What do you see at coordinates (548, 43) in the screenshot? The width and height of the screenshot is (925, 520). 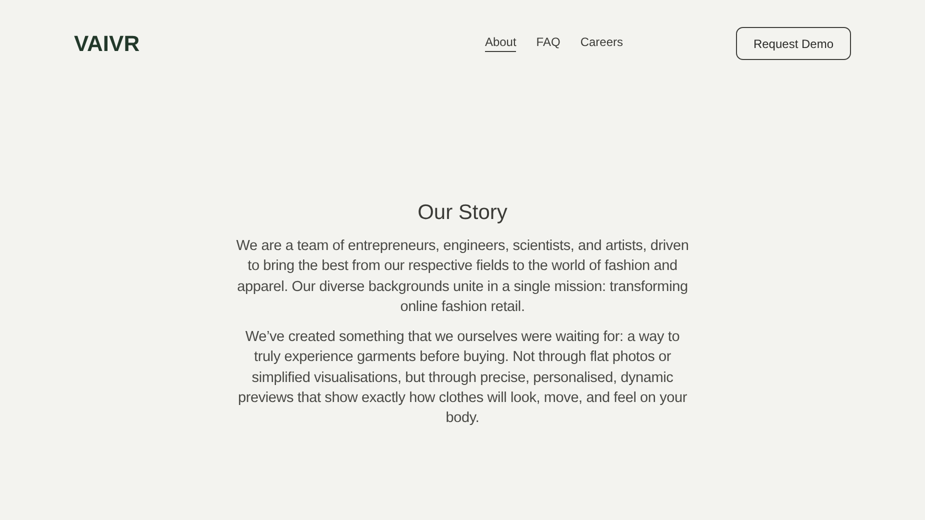 I see `nav-link: FAQ` at bounding box center [548, 43].